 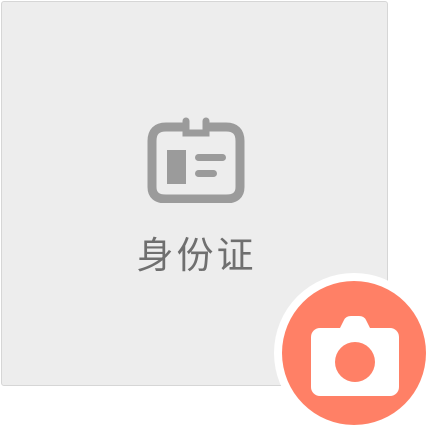 I want to click on camera-button-circle, so click(x=354, y=353).